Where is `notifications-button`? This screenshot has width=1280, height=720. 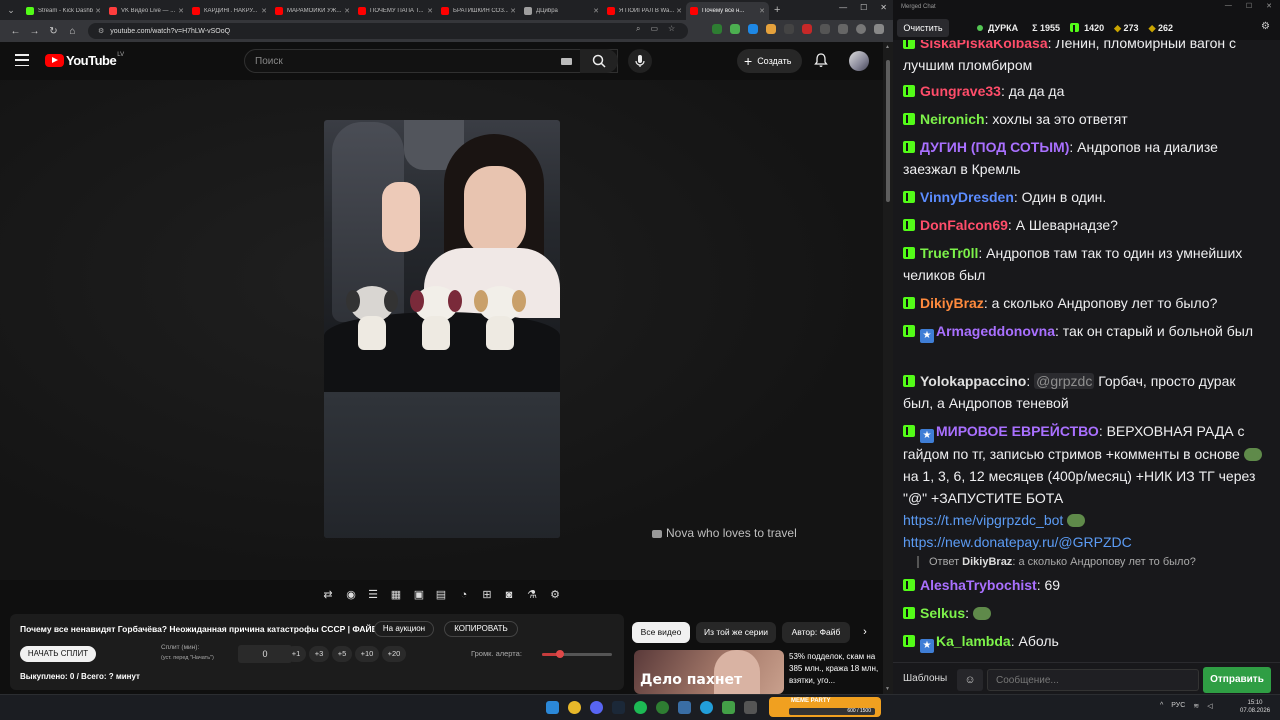
notifications-button is located at coordinates (821, 63).